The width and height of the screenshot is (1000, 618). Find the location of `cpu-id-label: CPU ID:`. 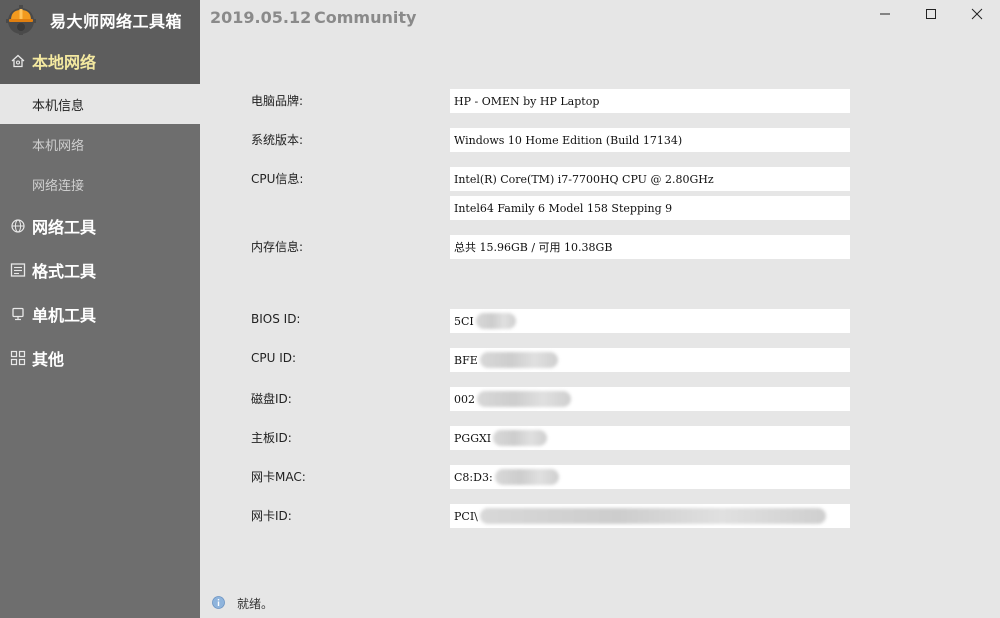

cpu-id-label: CPU ID: is located at coordinates (274, 358).